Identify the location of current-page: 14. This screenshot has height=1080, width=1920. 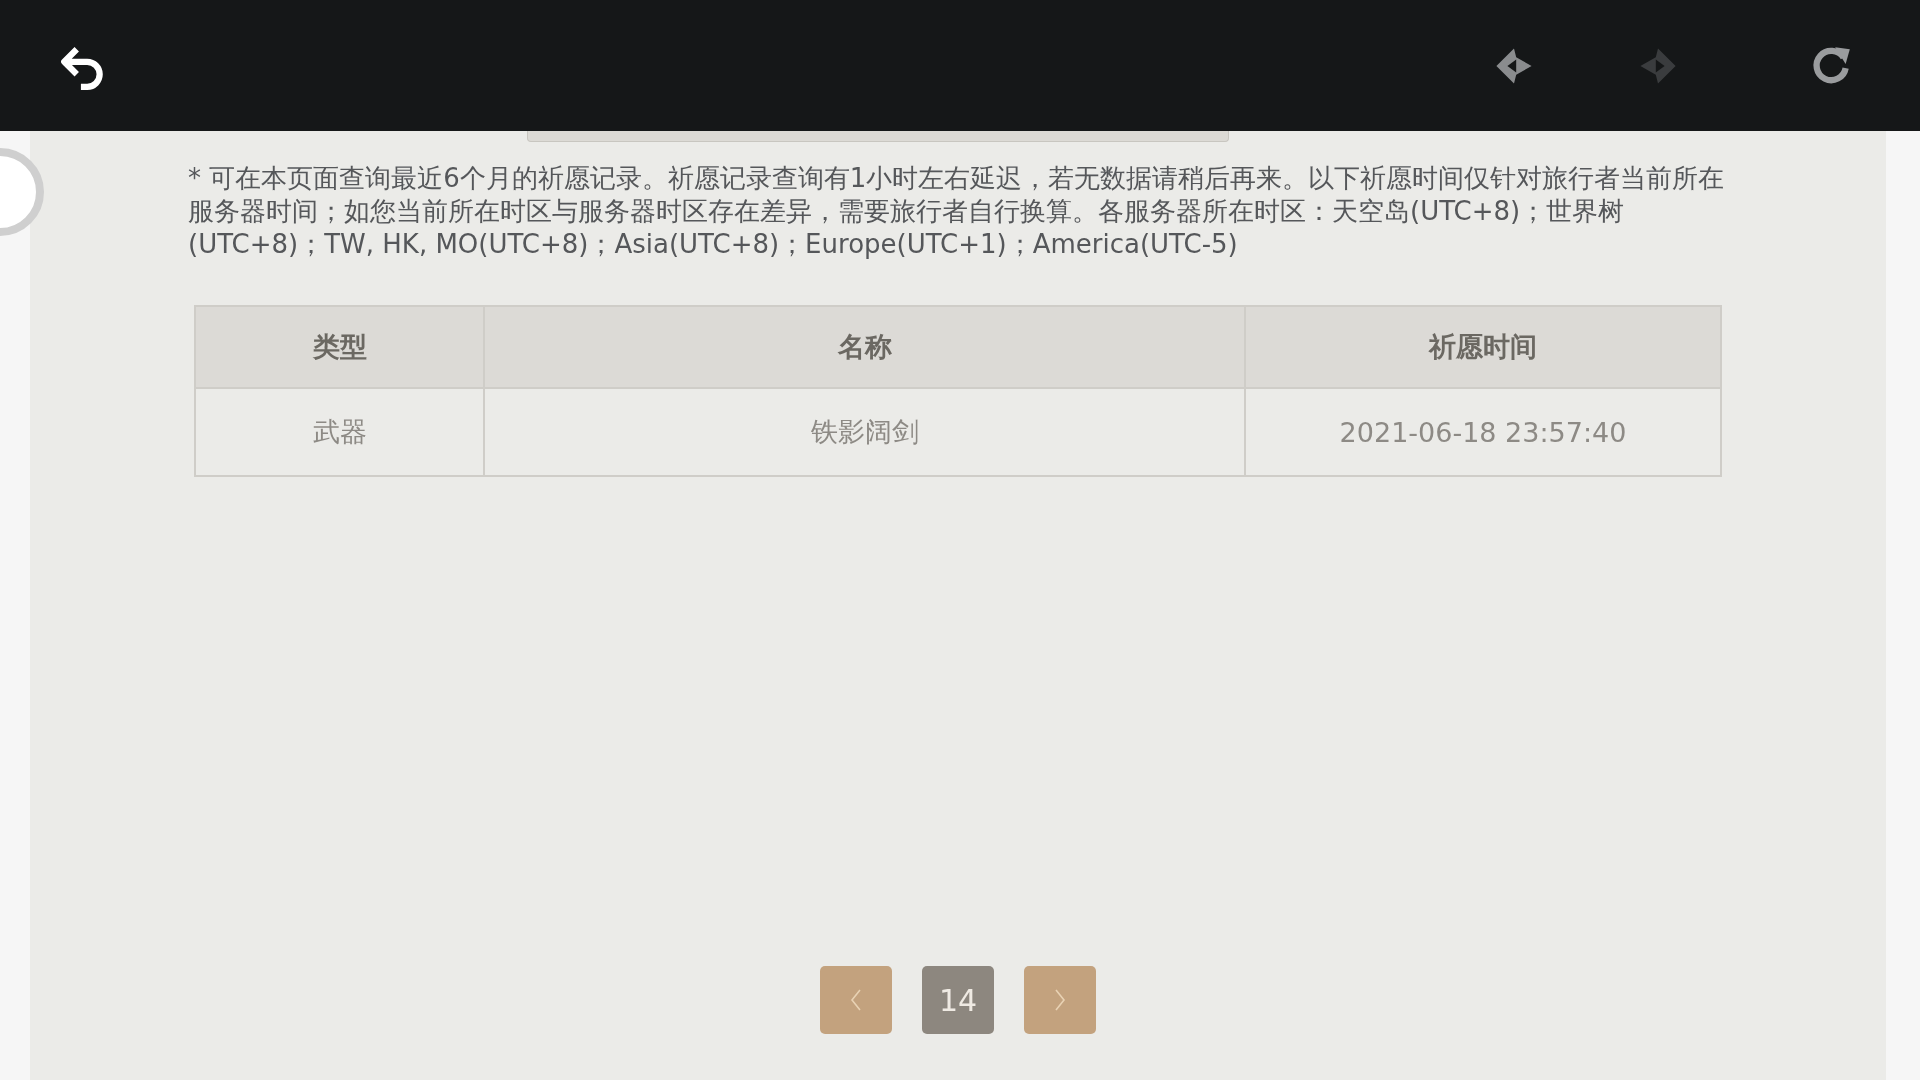
(958, 1000).